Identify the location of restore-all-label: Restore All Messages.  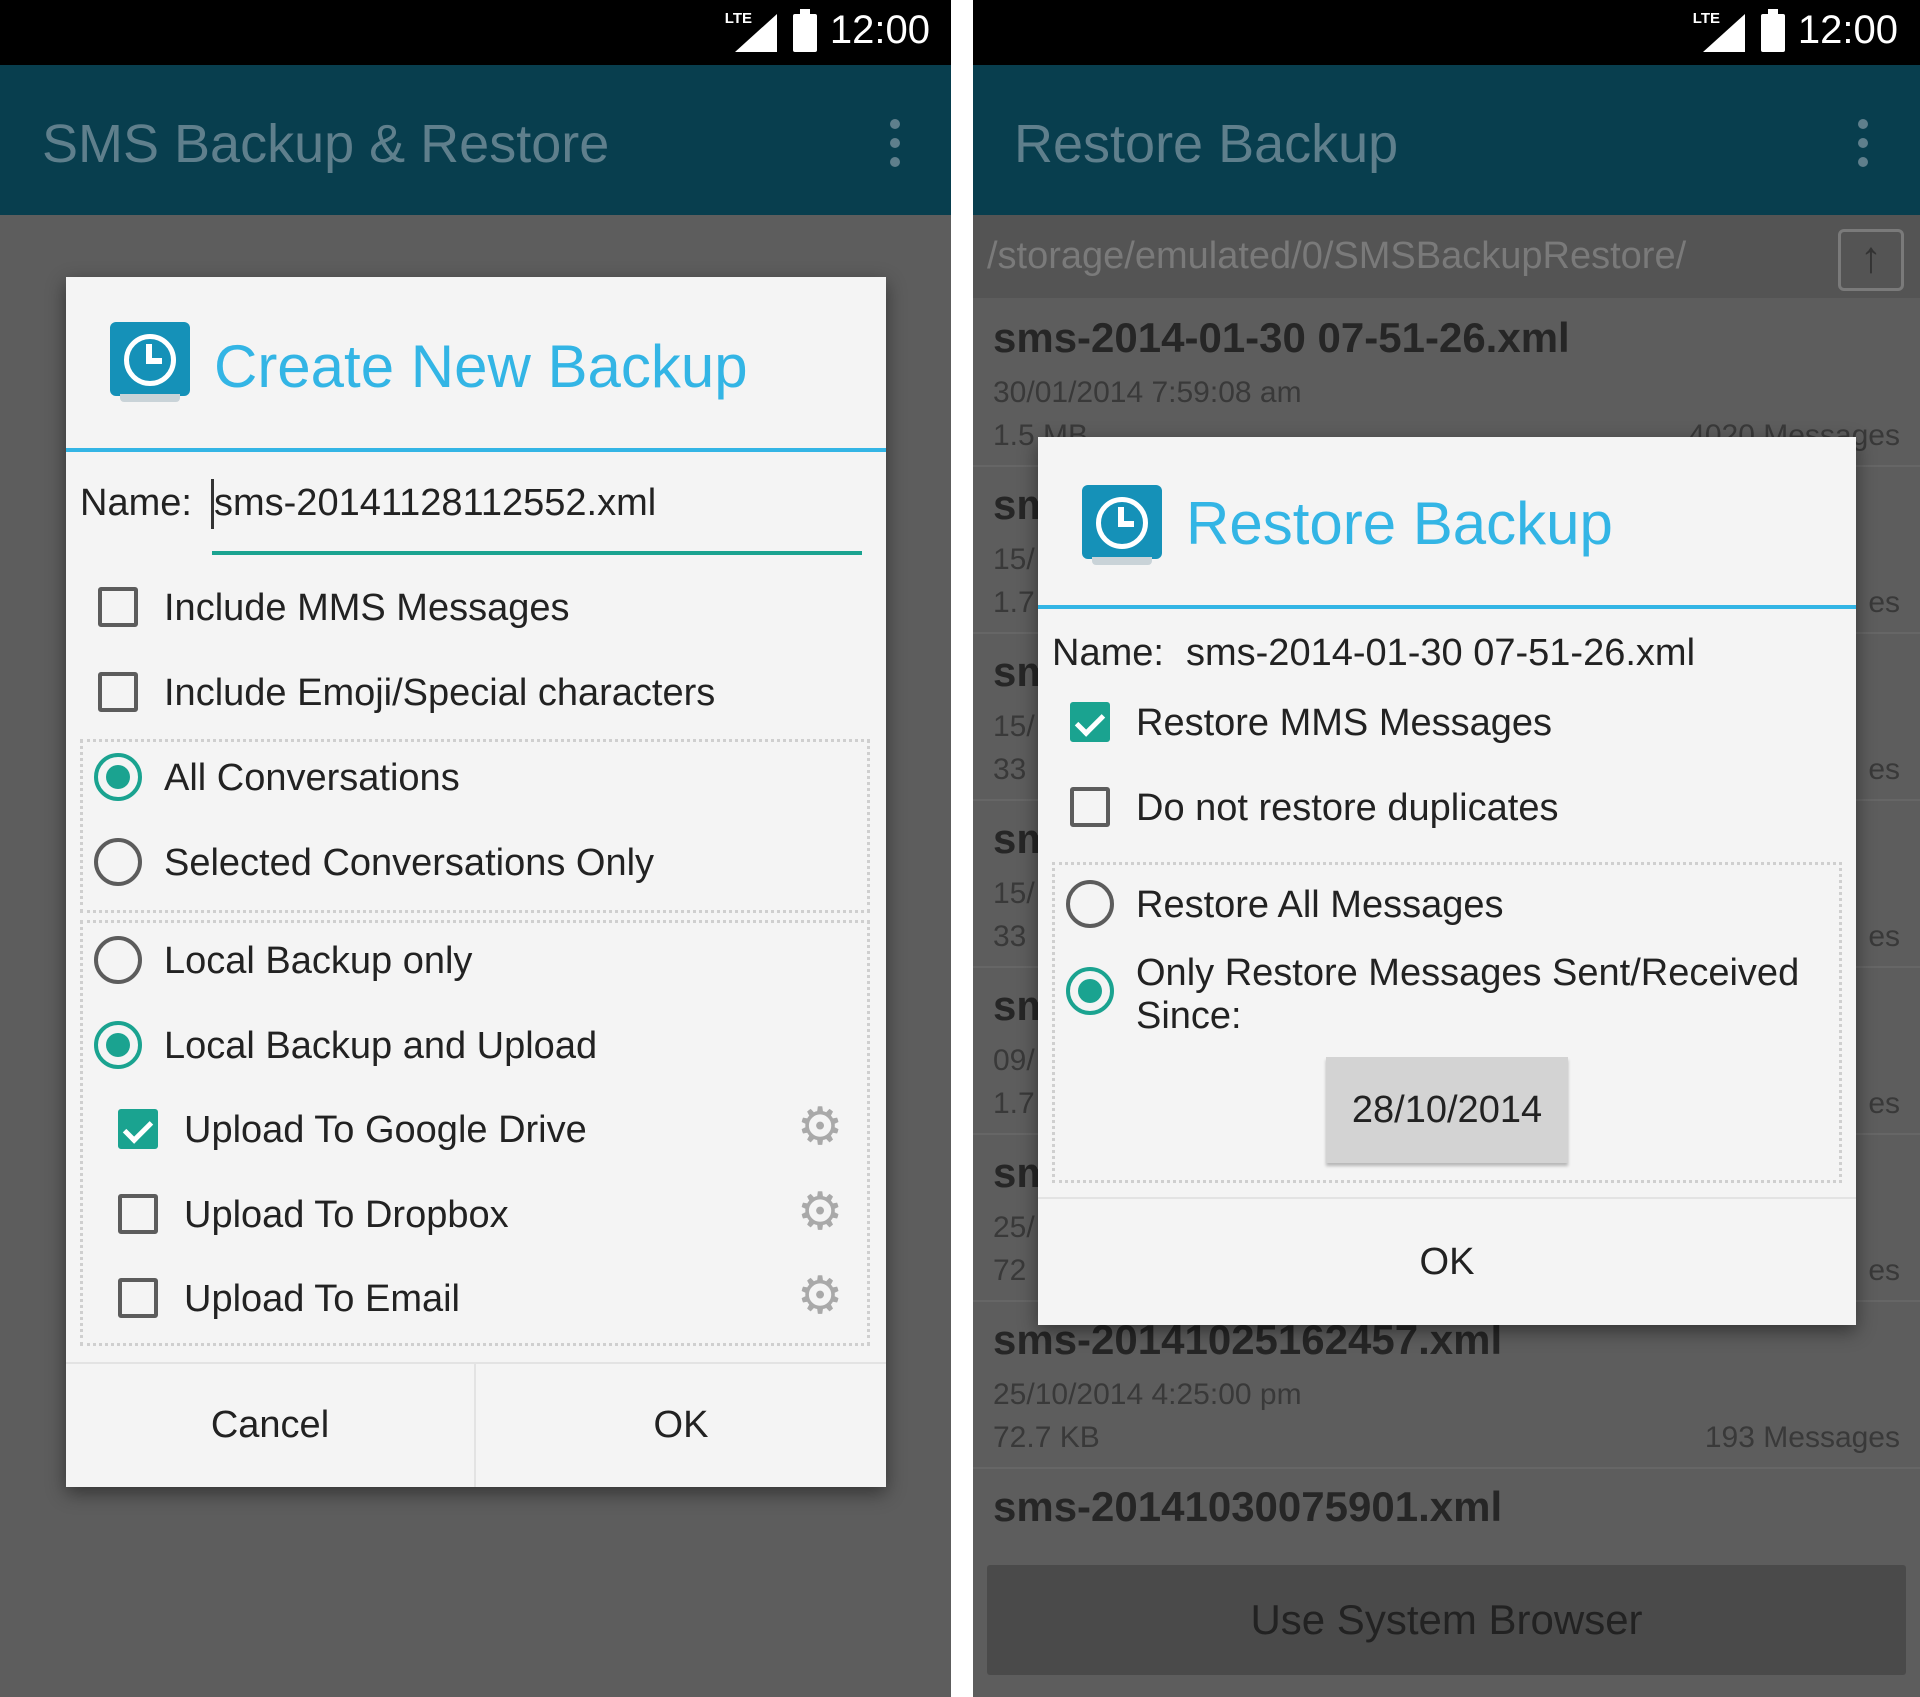
(1320, 905).